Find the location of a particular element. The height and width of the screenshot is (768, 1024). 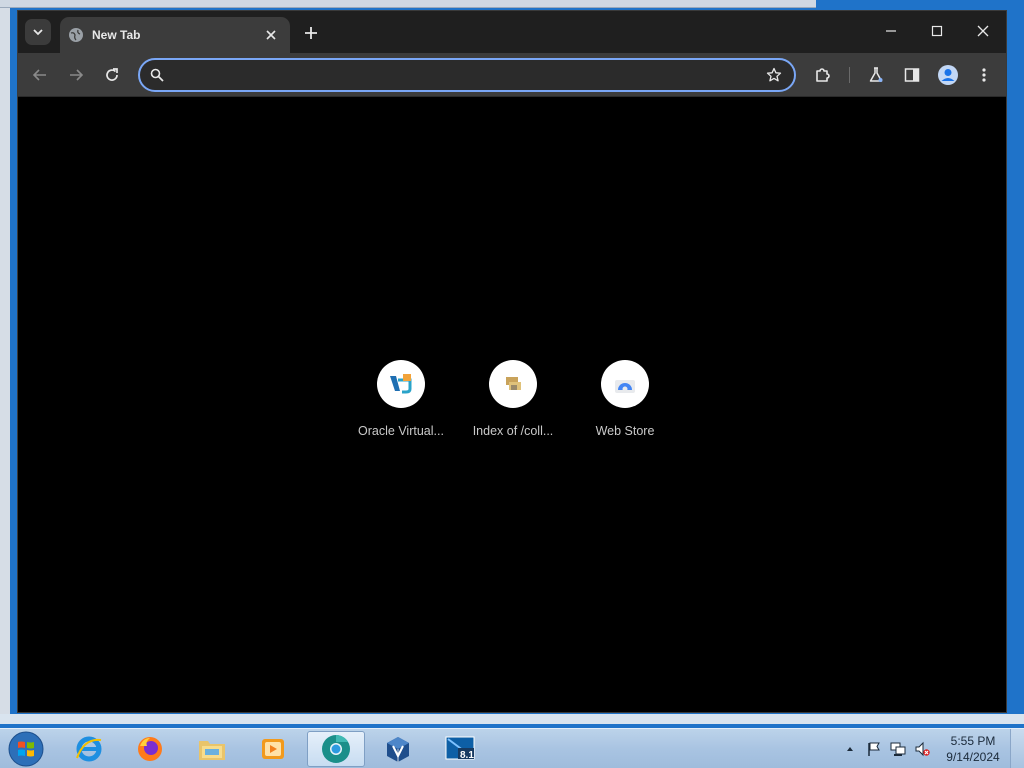

hyper-v-icon: 8.1 is located at coordinates (460, 748).